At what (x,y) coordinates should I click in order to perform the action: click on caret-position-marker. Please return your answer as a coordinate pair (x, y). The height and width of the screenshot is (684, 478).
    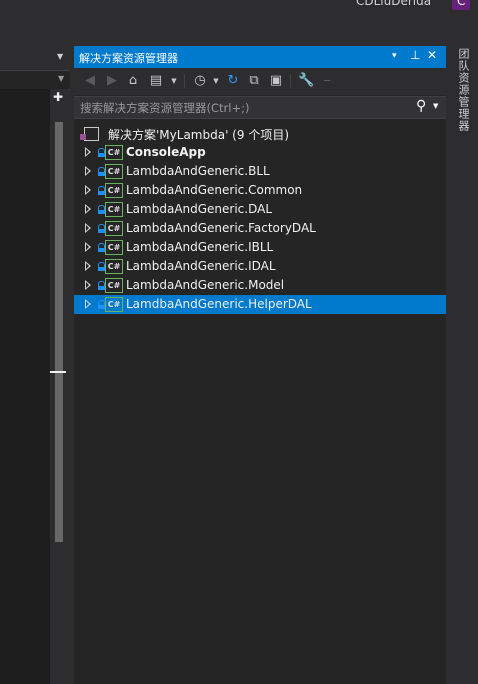
    Looking at the image, I should click on (58, 372).